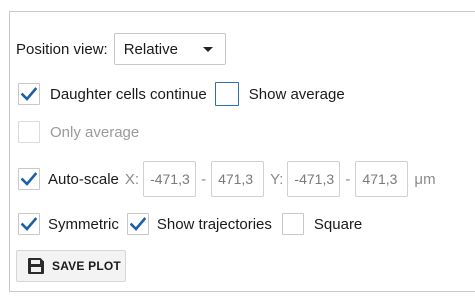 This screenshot has width=475, height=302. I want to click on position-view-row: Position view: Relative, so click(121, 49).